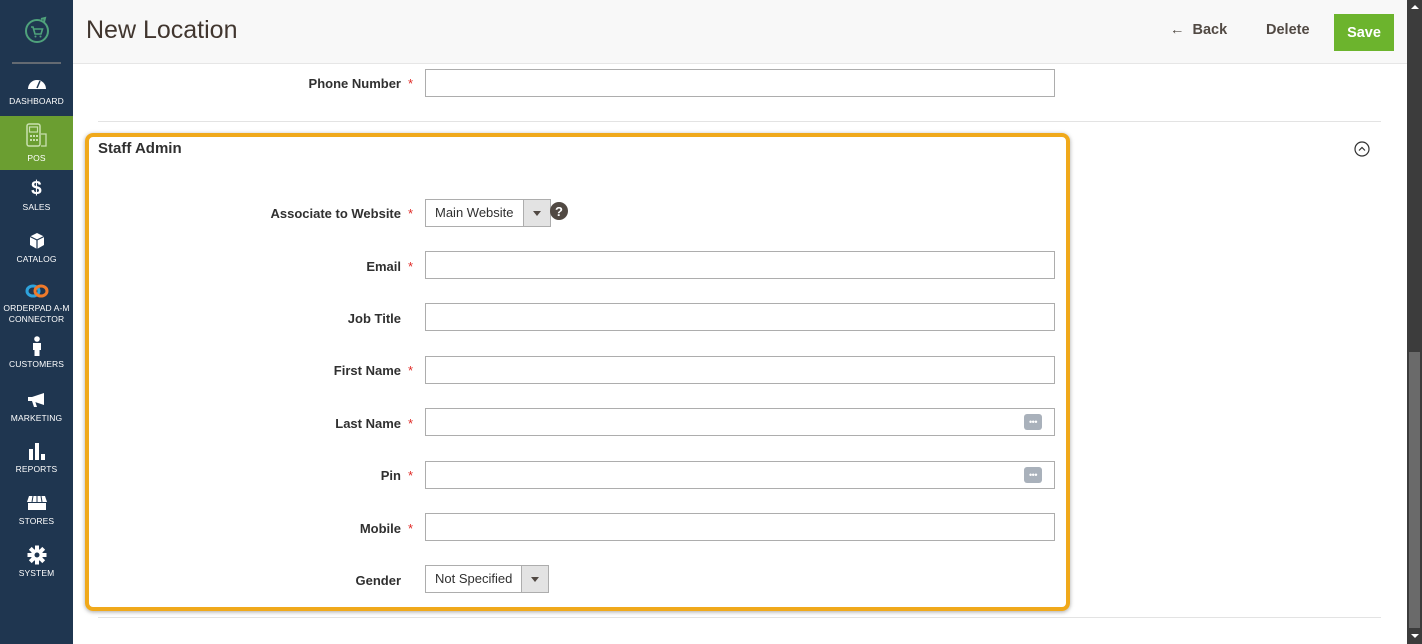  I want to click on link-icon, so click(37, 291).